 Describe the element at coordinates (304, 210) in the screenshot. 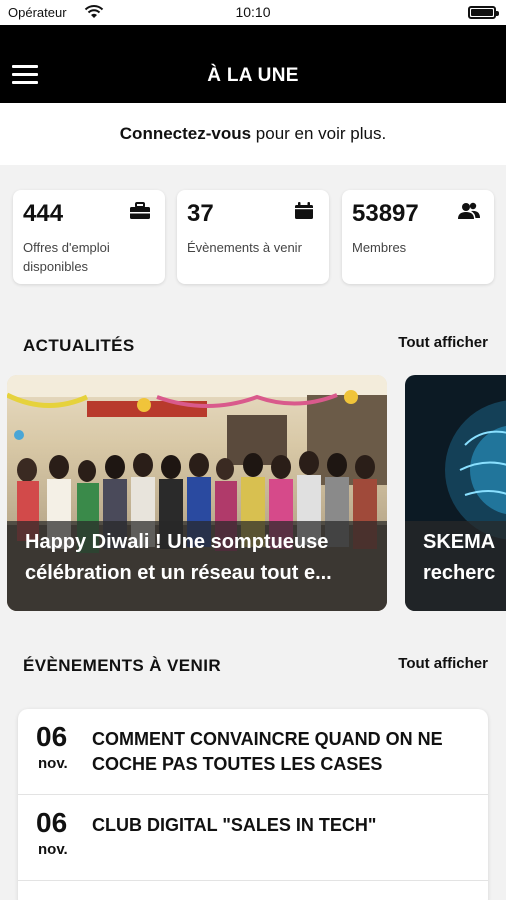

I see `calendar-icon` at that location.